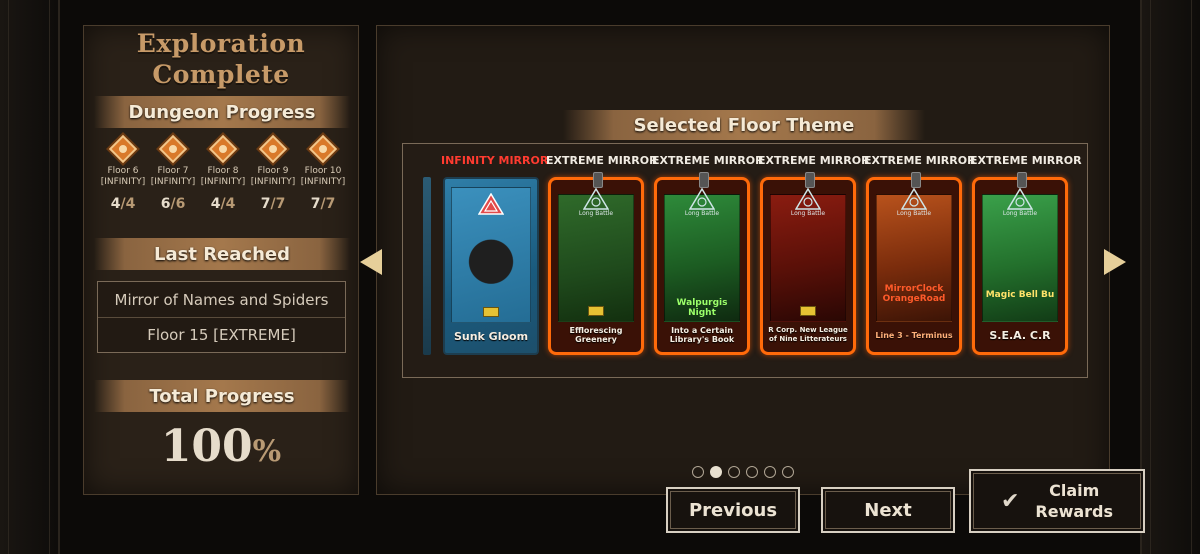 The width and height of the screenshot is (1200, 554). I want to click on floor-label: Floor 6, so click(123, 171).